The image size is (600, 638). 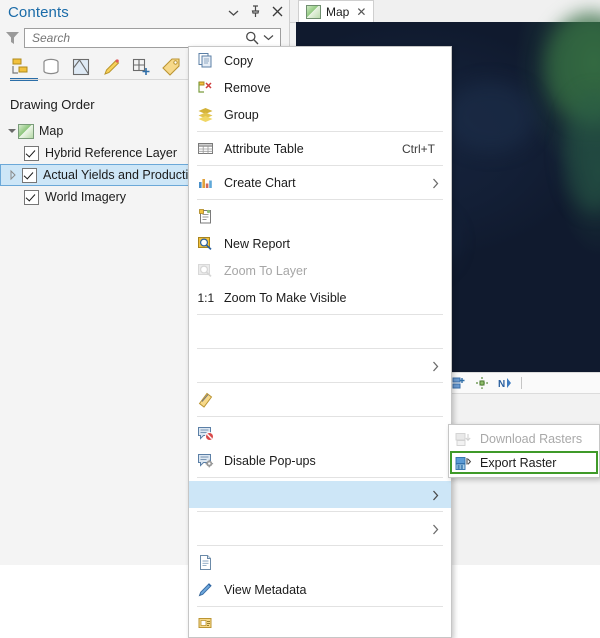 I want to click on list-by-data-source-icon, so click(x=51, y=67).